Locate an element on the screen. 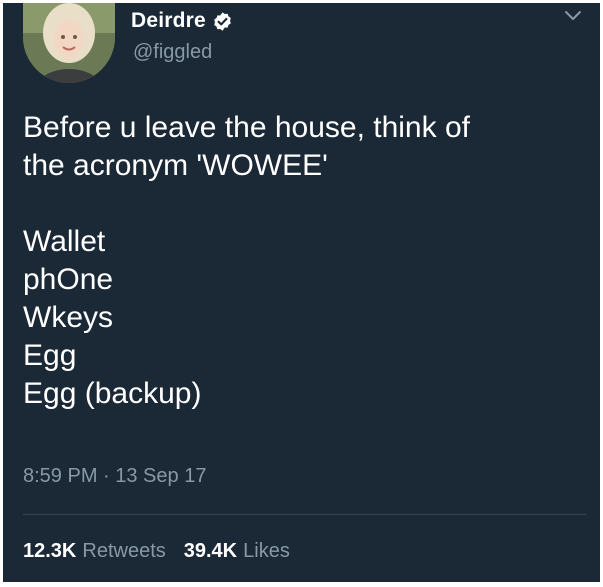 The image size is (603, 587). author-handle: @figgled is located at coordinates (172, 52).